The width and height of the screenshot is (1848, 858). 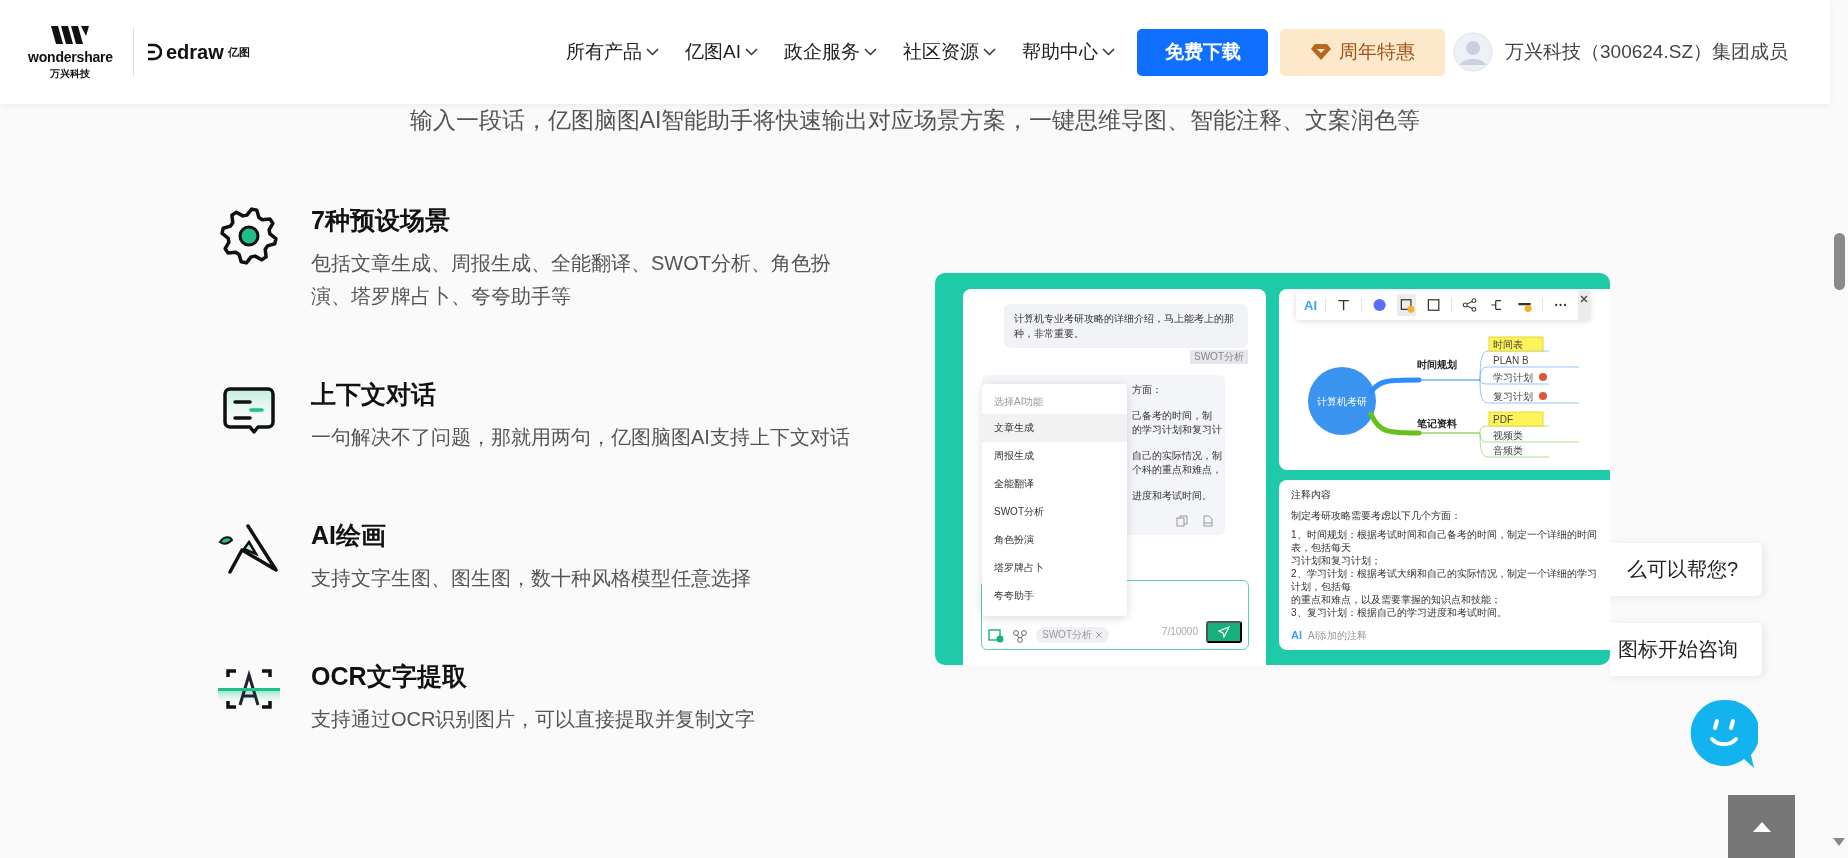 What do you see at coordinates (1511, 360) in the screenshot?
I see `topic-label: PLAN B` at bounding box center [1511, 360].